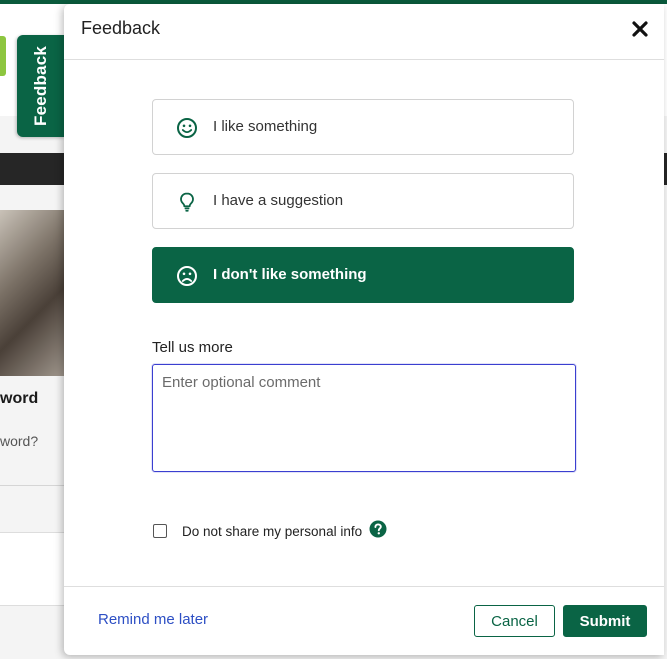  I want to click on feedback-side-tab-label: Feedback, so click(40, 86).